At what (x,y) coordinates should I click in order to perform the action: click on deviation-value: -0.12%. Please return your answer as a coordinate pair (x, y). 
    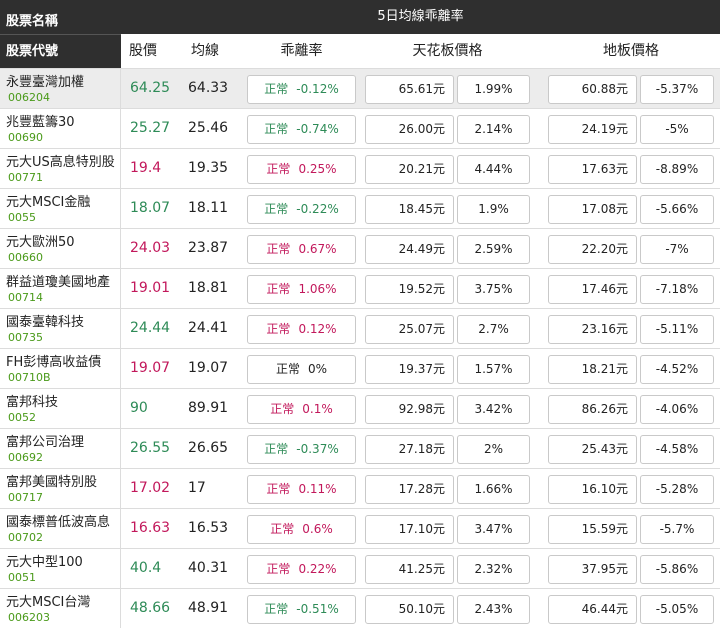
    Looking at the image, I should click on (317, 89).